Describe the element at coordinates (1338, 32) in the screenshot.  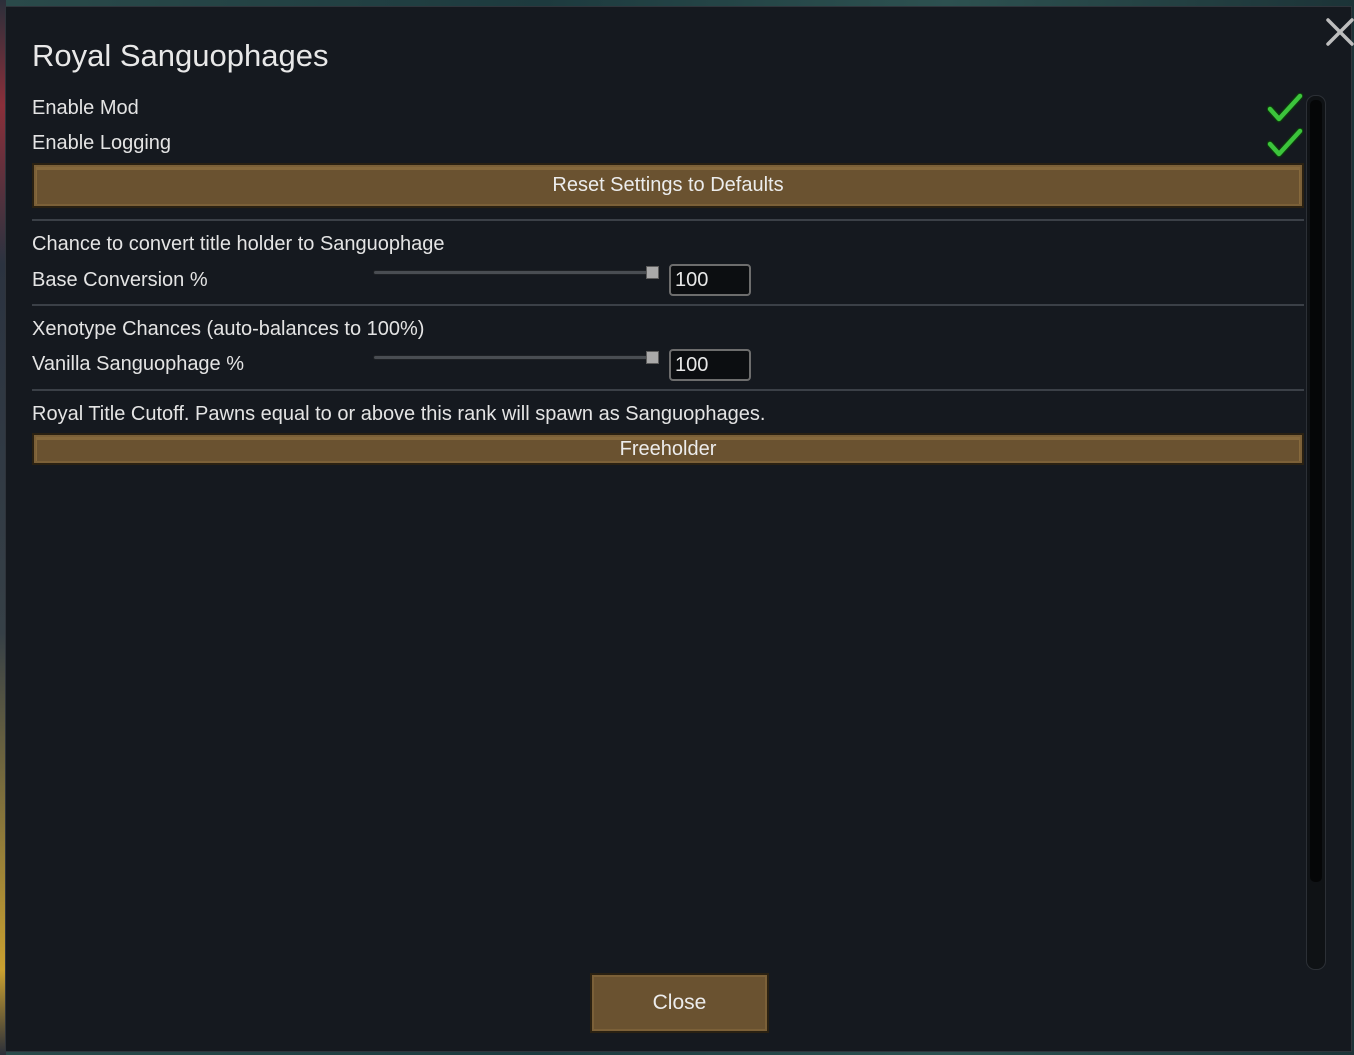
I see `close-x-icon` at that location.